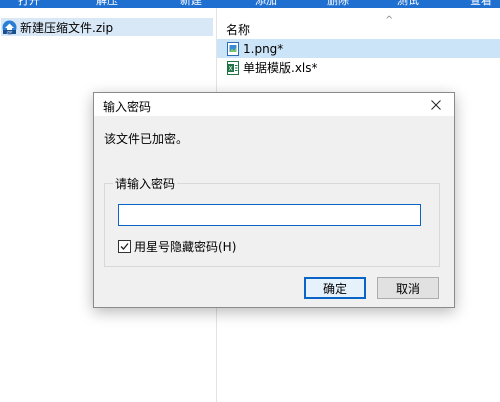  I want to click on dialog-title: 输入密码, so click(127, 107).